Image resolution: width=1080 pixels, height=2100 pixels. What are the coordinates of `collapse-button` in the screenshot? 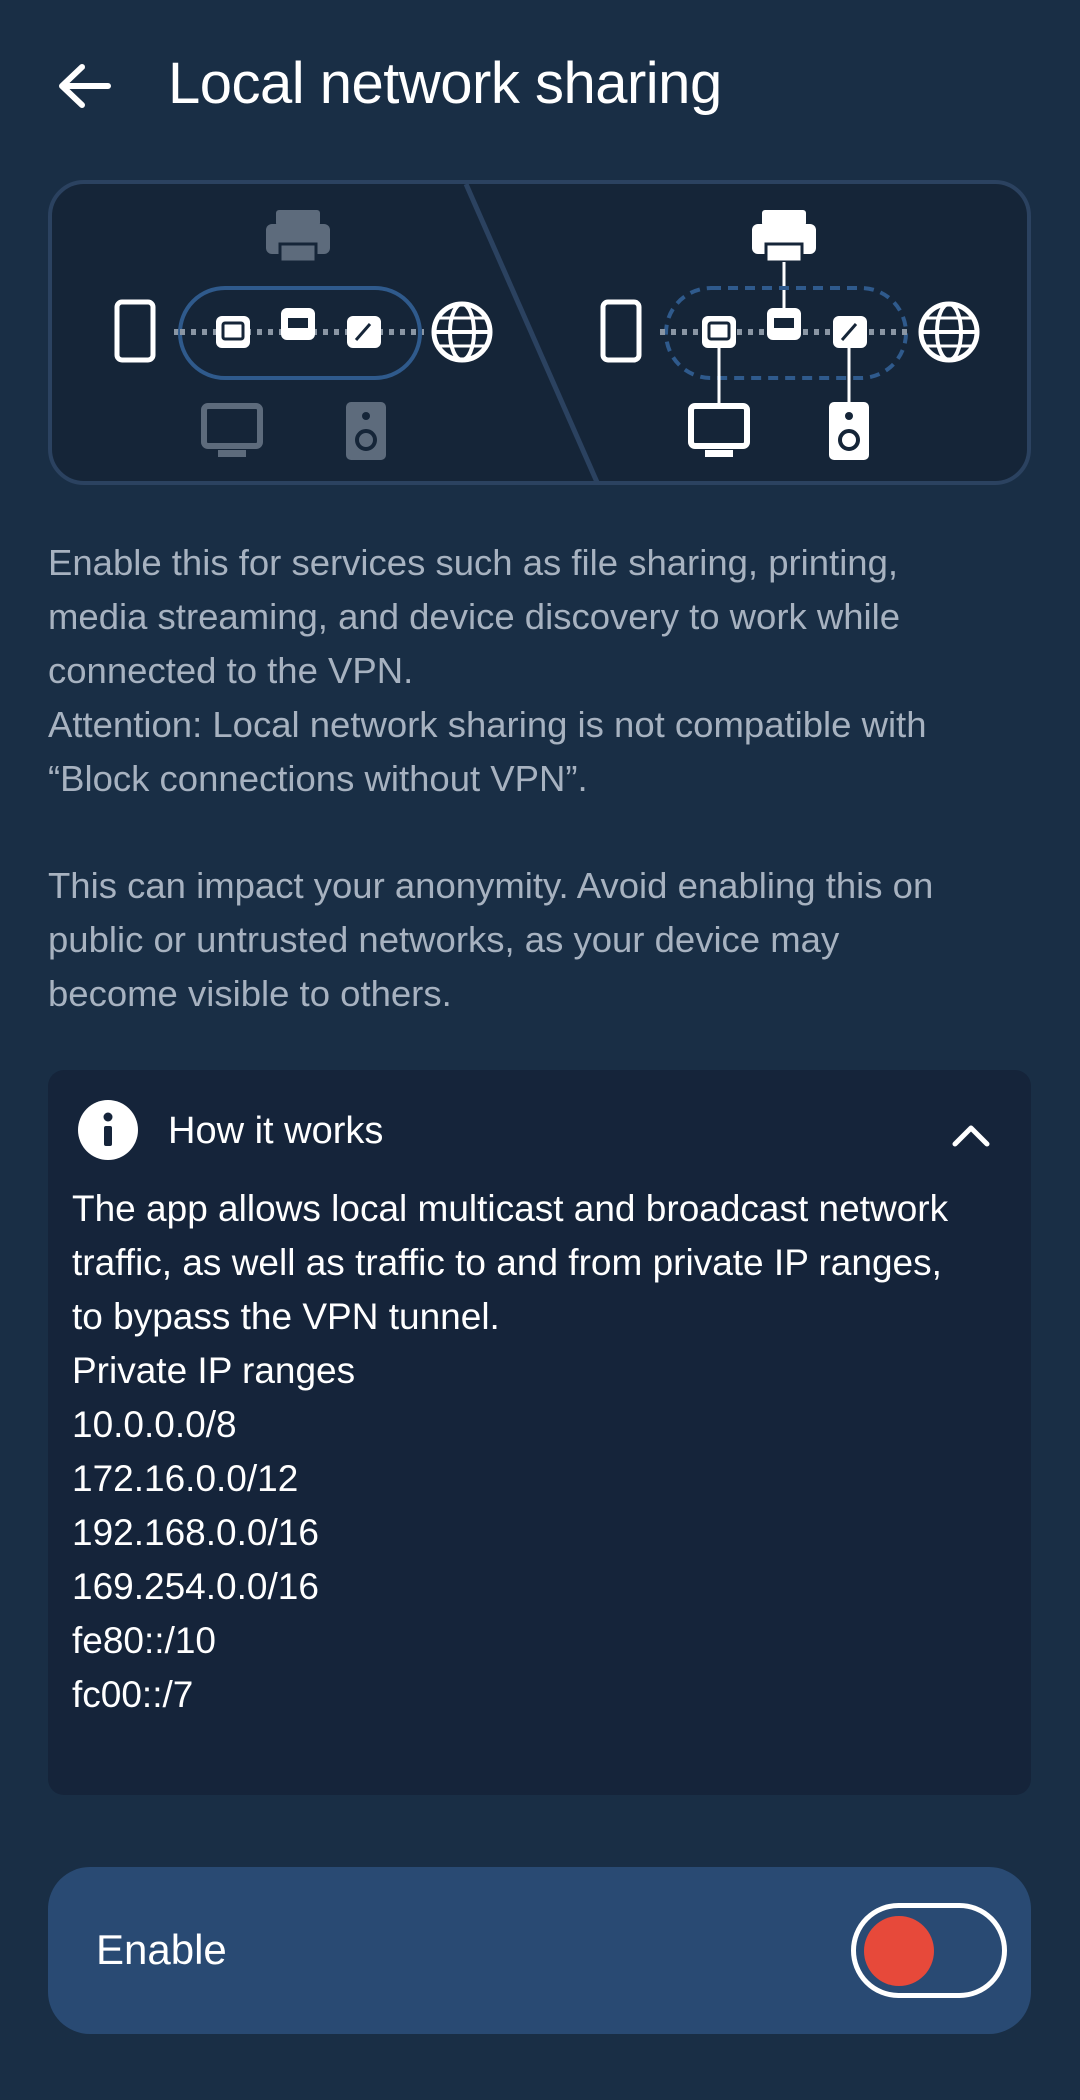 It's located at (971, 1135).